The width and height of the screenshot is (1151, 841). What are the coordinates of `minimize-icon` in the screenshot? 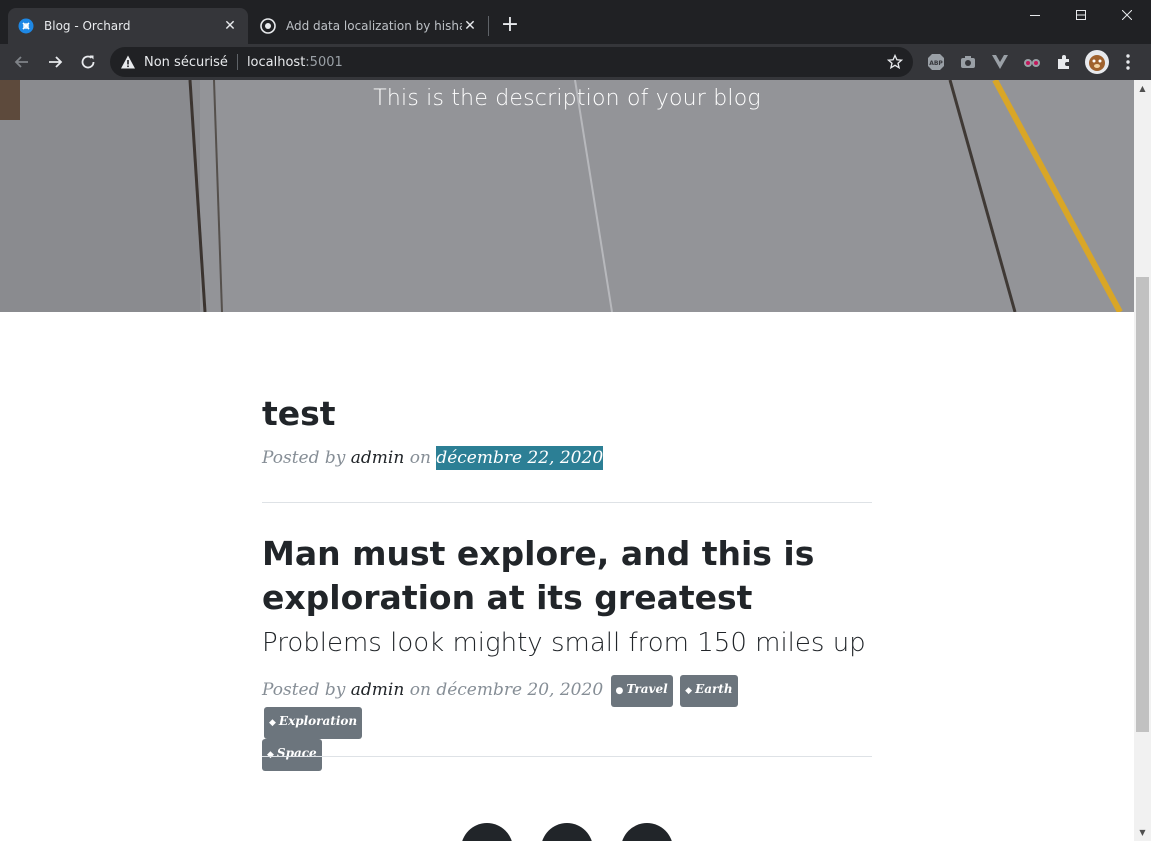 It's located at (1035, 15).